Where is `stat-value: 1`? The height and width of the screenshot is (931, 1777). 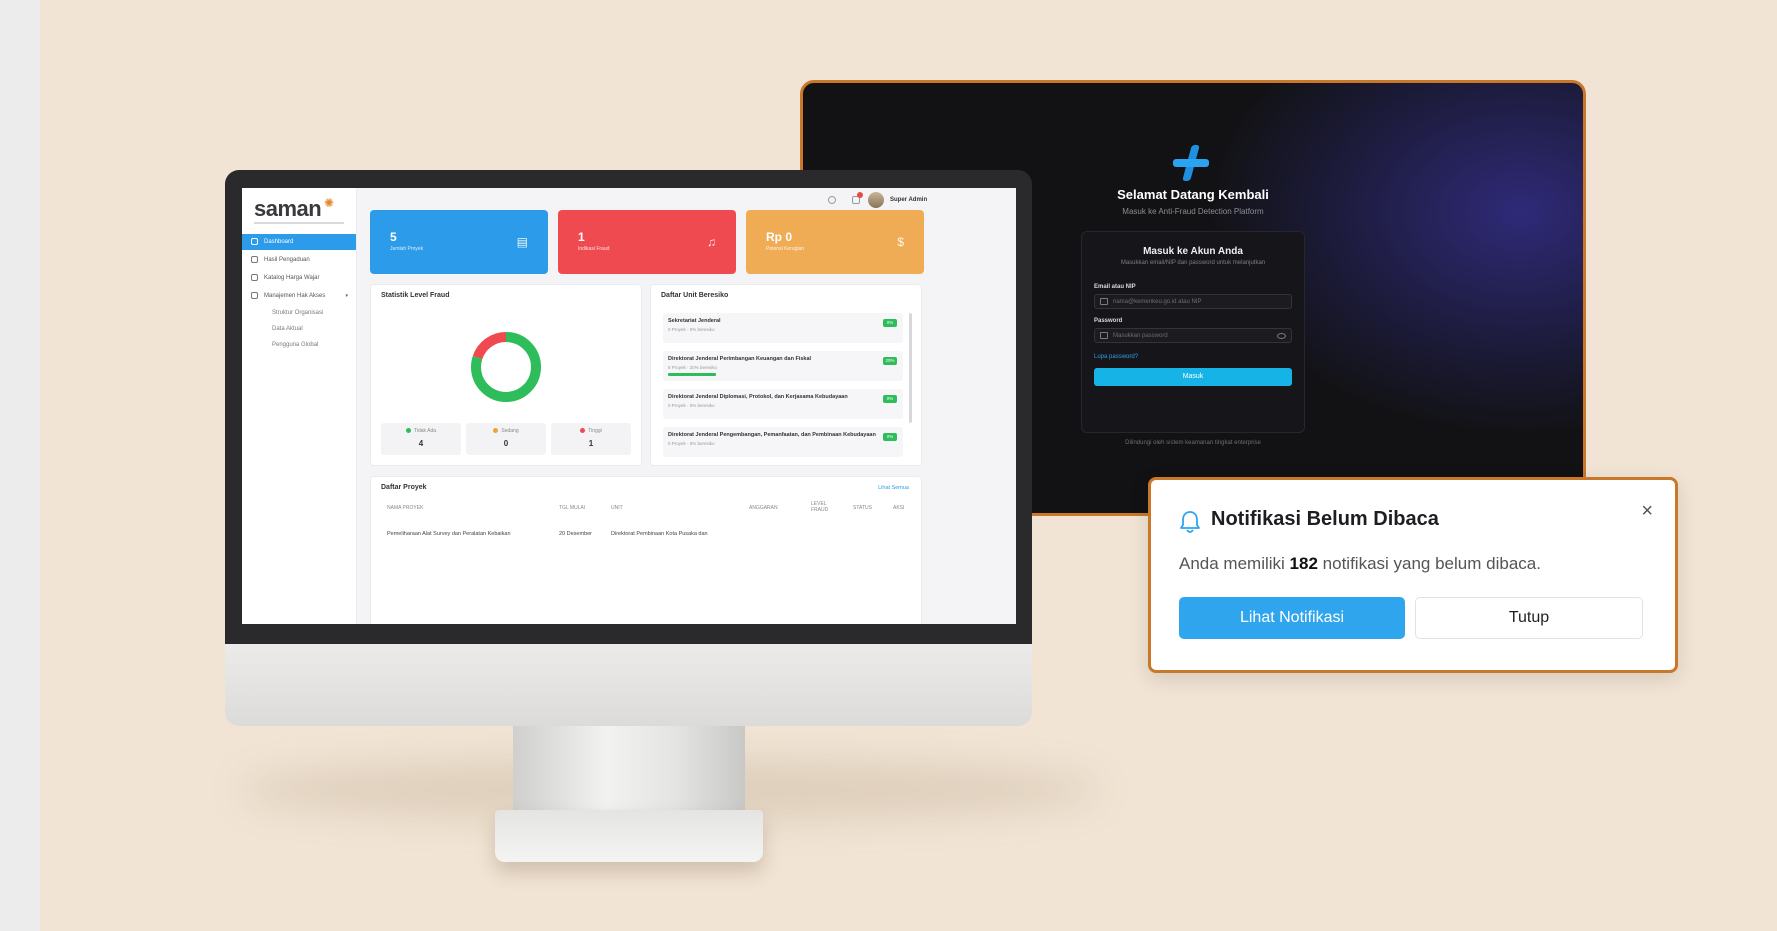 stat-value: 1 is located at coordinates (581, 237).